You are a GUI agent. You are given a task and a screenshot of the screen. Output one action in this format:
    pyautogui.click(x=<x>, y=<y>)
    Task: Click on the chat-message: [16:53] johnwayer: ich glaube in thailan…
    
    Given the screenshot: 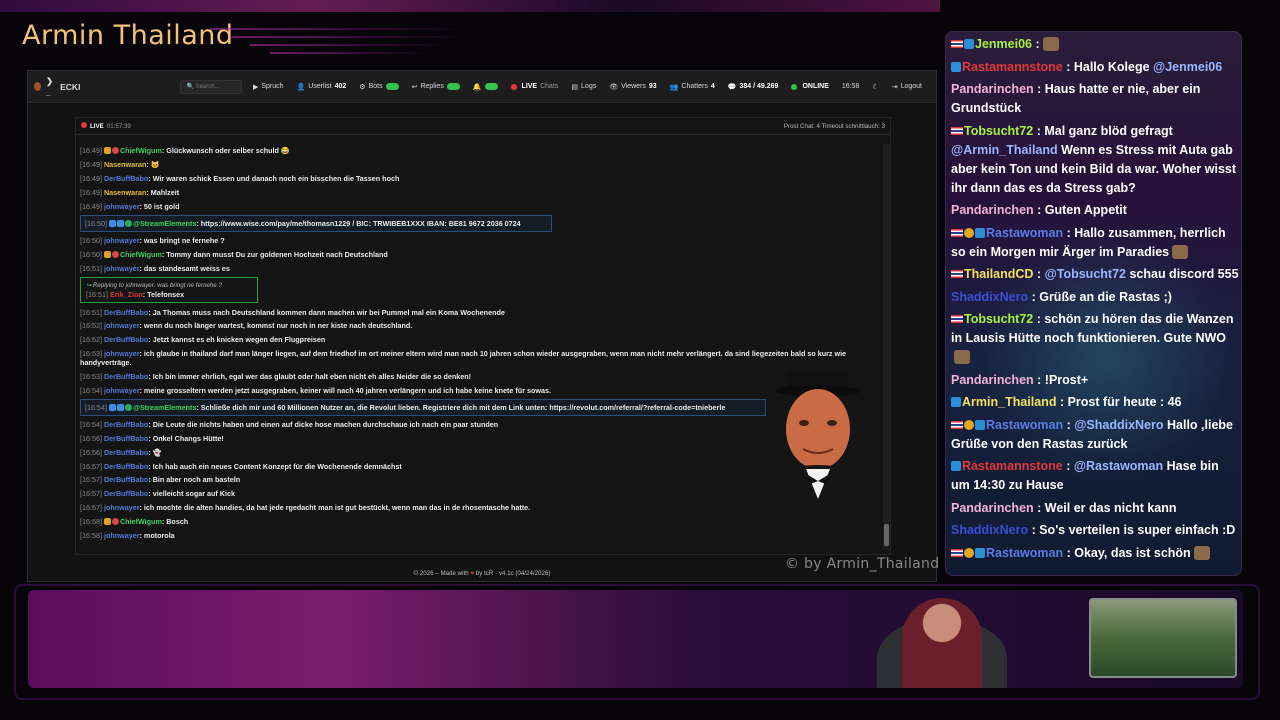 What is the action you would take?
    pyautogui.click(x=480, y=358)
    